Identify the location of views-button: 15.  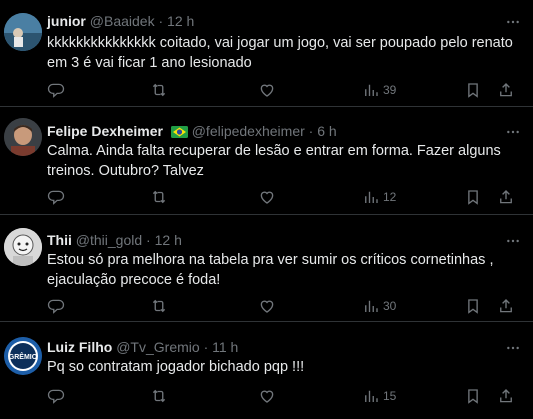
(379, 396).